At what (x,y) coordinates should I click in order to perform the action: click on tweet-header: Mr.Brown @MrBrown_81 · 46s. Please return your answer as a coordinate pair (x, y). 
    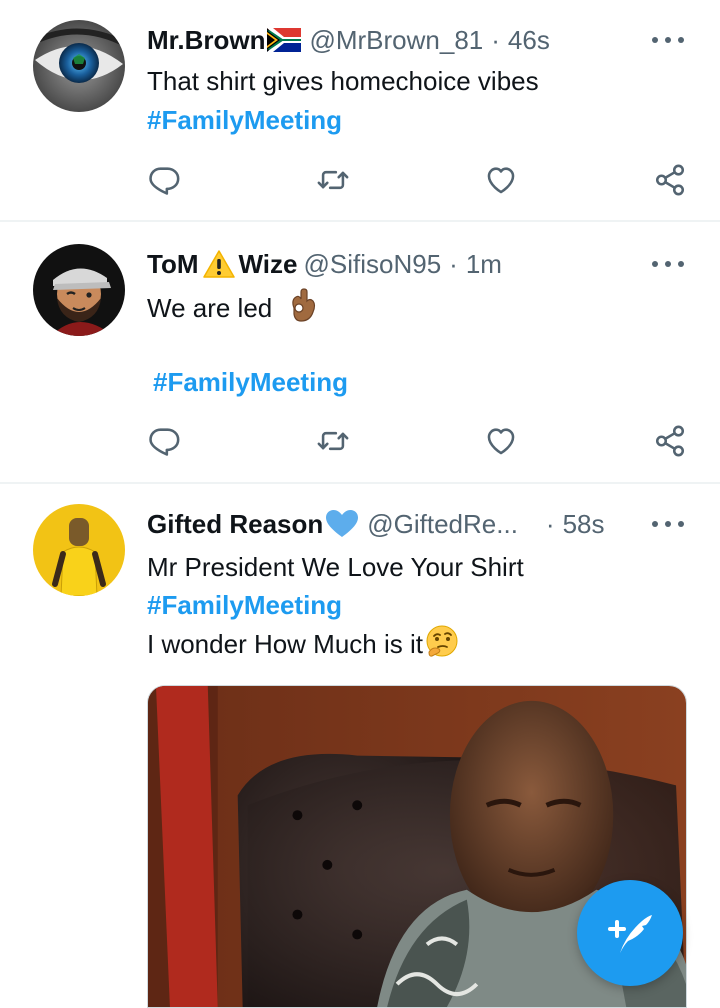
    Looking at the image, I should click on (348, 40).